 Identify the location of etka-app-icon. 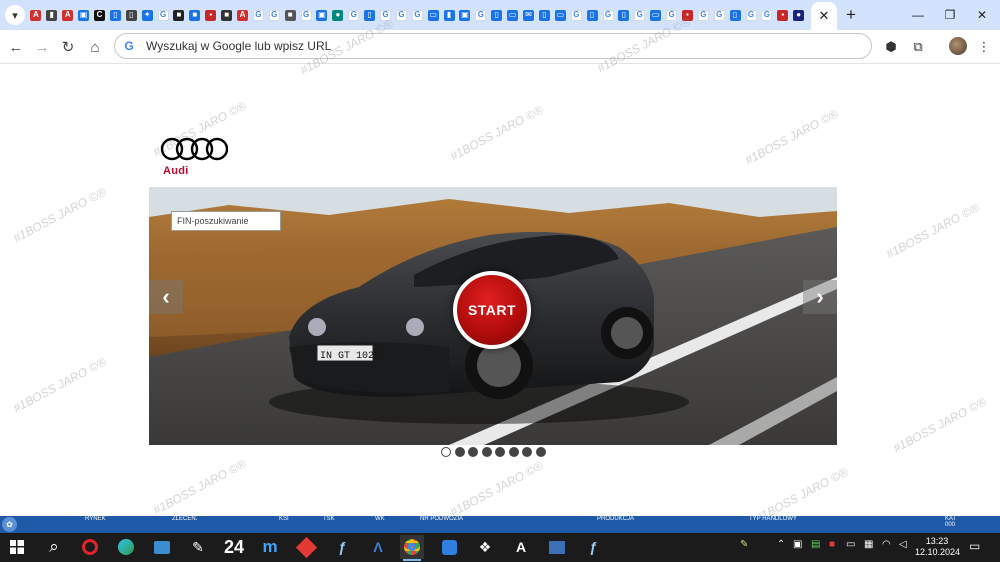
(557, 547).